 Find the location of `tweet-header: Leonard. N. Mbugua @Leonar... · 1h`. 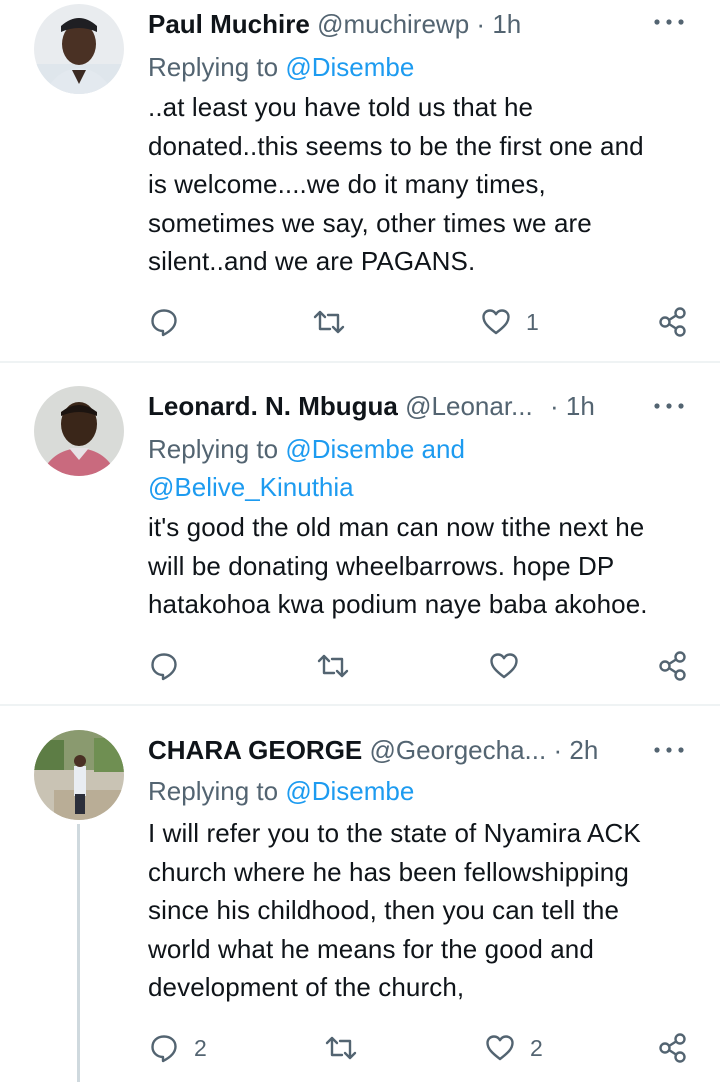

tweet-header: Leonard. N. Mbugua @Leonar... · 1h is located at coordinates (434, 406).